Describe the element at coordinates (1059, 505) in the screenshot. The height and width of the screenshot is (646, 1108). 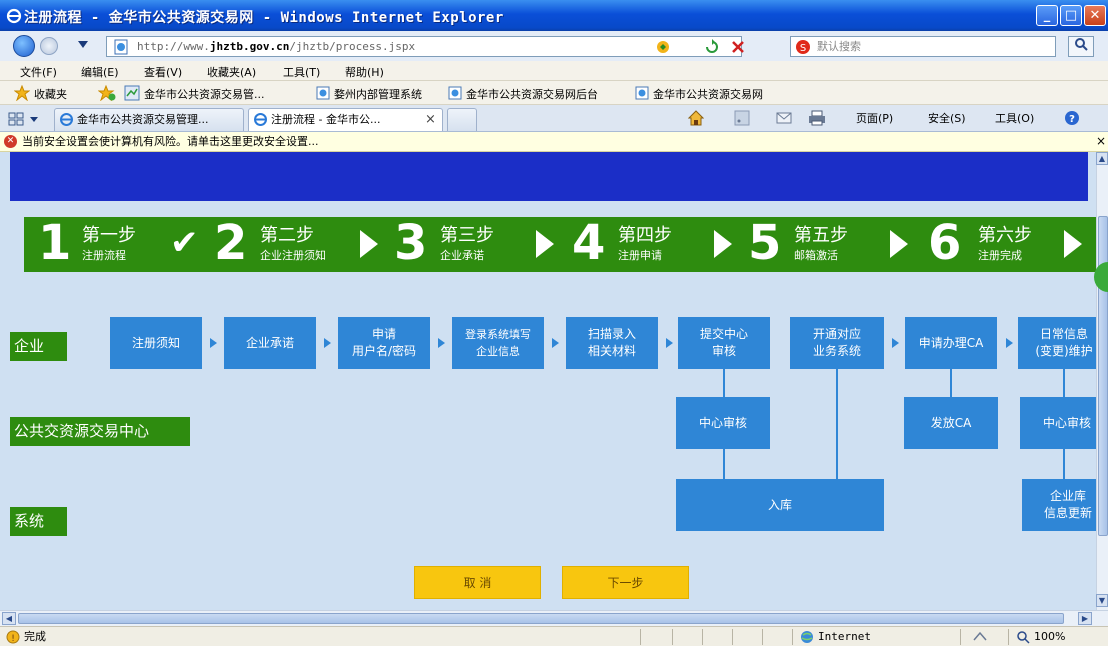
I see `flow-step-db-update: 企业库 信息更新` at that location.